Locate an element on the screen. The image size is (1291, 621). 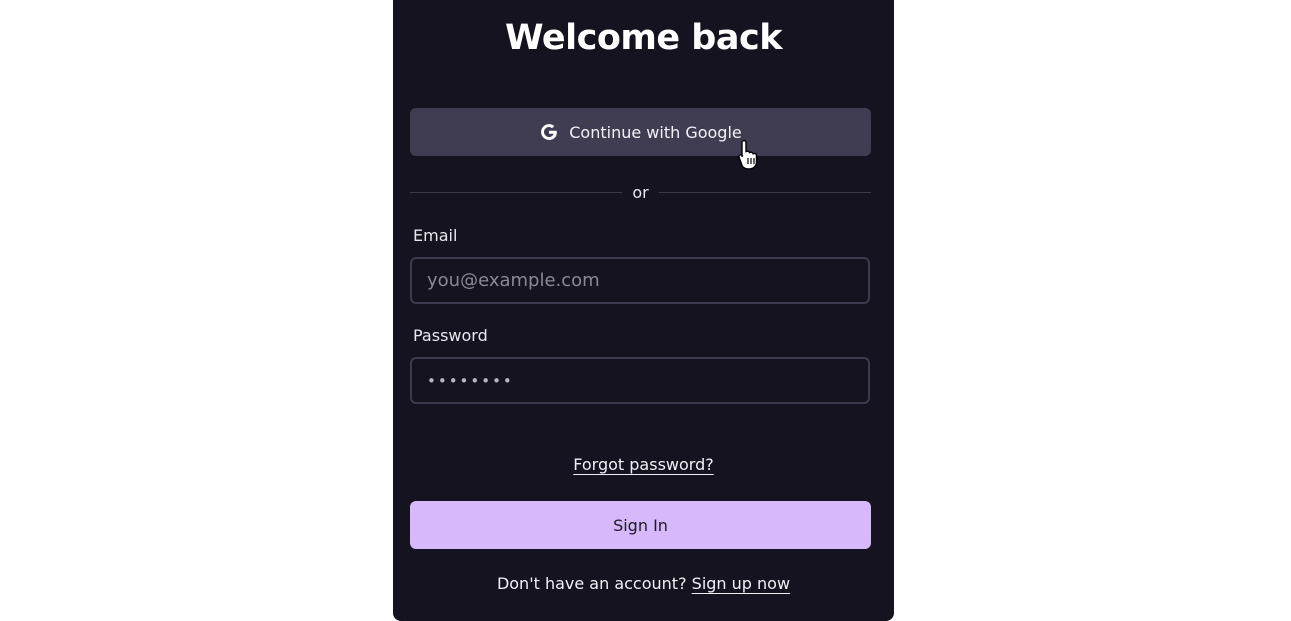
email-label: Email is located at coordinates (435, 235).